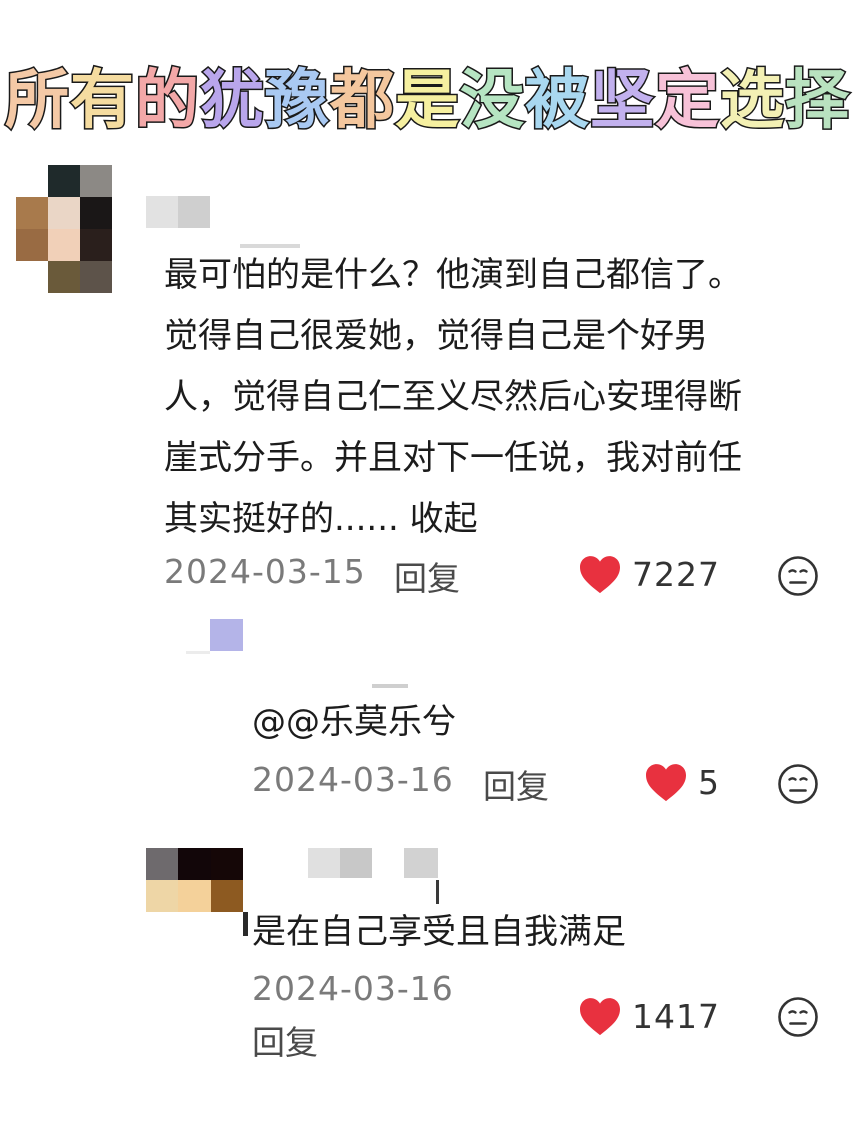 The image size is (855, 1141). Describe the element at coordinates (557, 101) in the screenshot. I see `title-char: 被` at that location.